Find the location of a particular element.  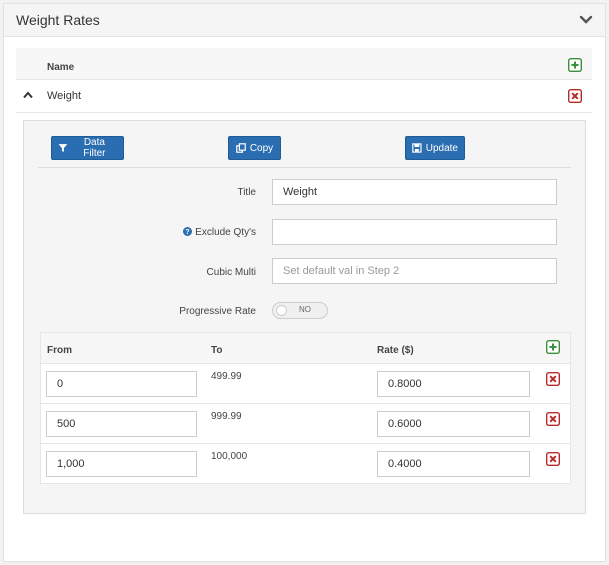

data-filter-label: Data Filter is located at coordinates (94, 148).